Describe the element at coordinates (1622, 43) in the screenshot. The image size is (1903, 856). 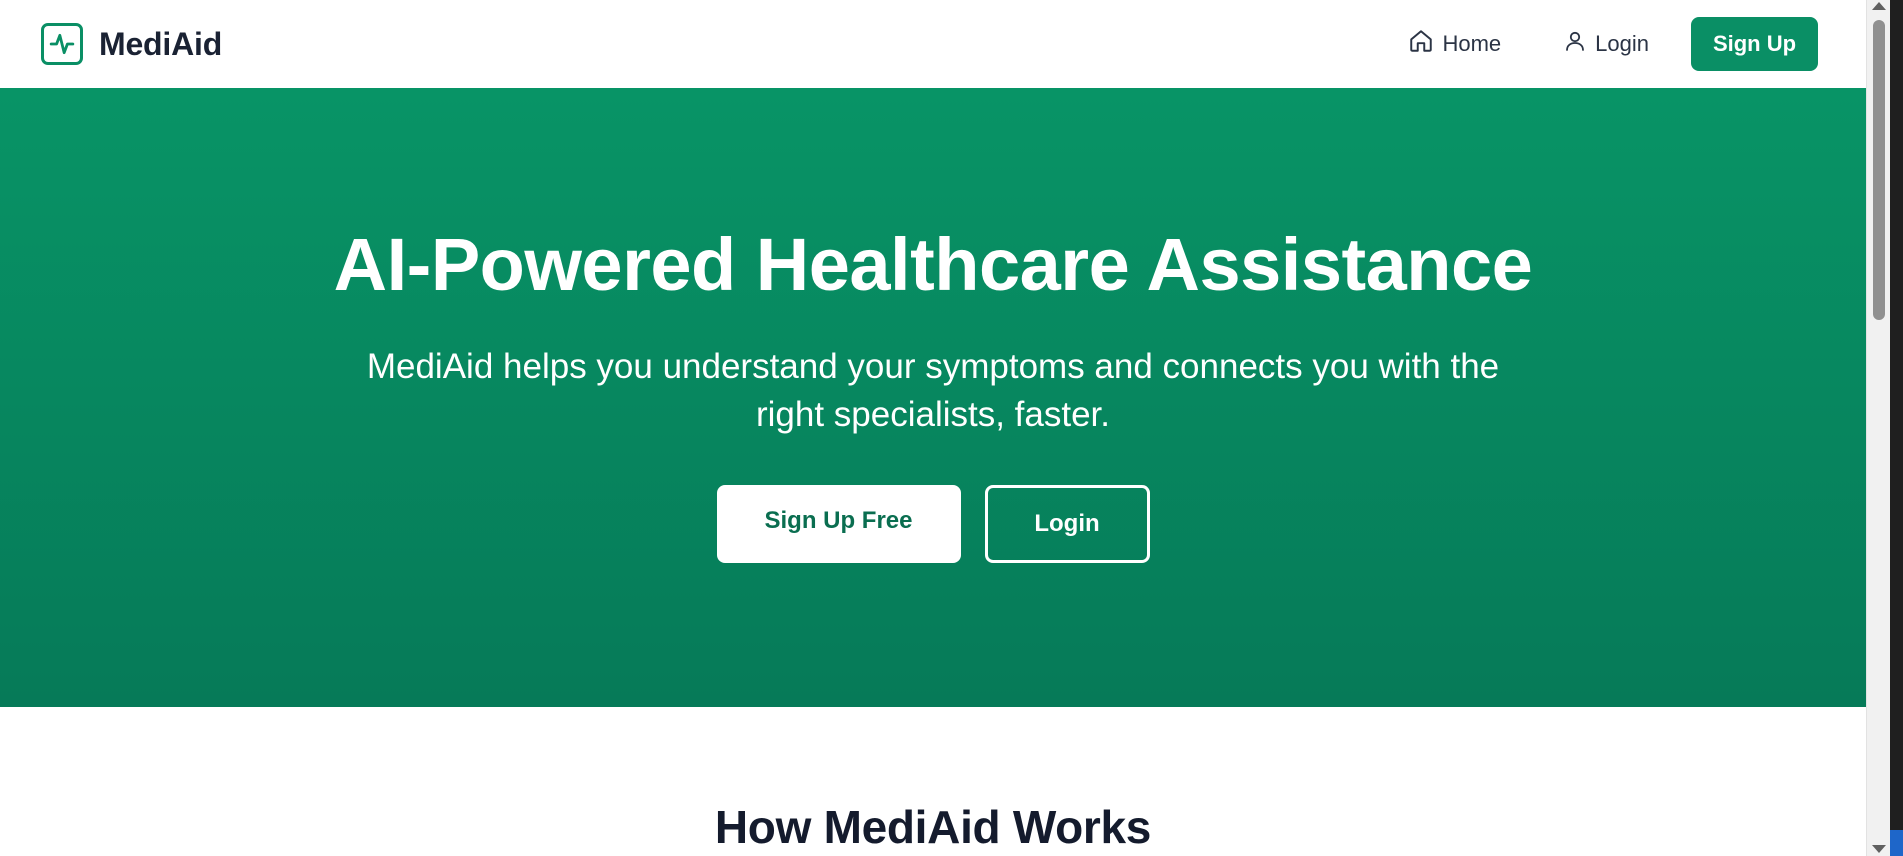
I see `nav-login-label: Login` at that location.